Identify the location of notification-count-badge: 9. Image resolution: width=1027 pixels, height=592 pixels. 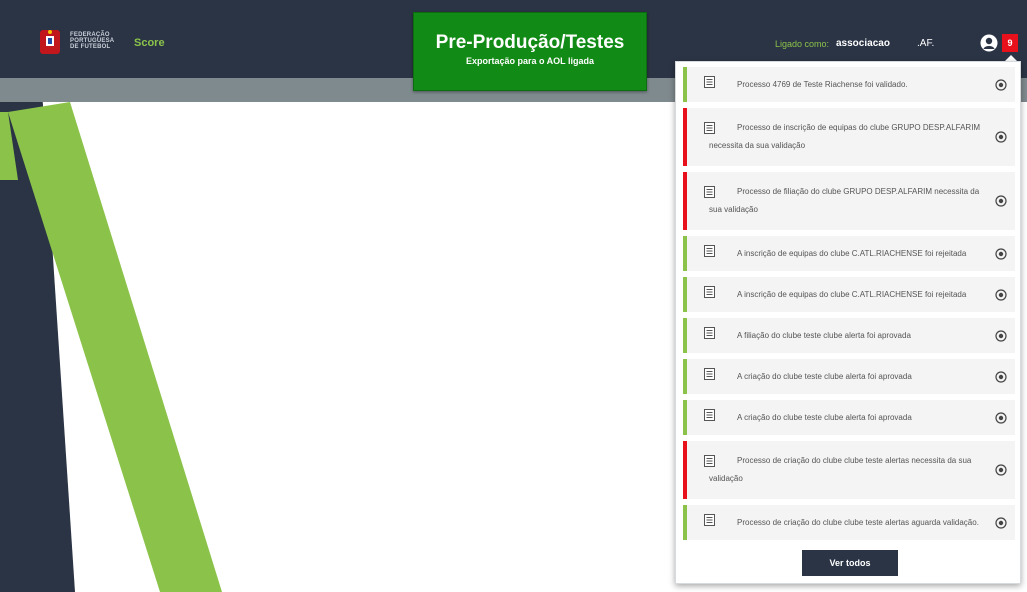
(1010, 43).